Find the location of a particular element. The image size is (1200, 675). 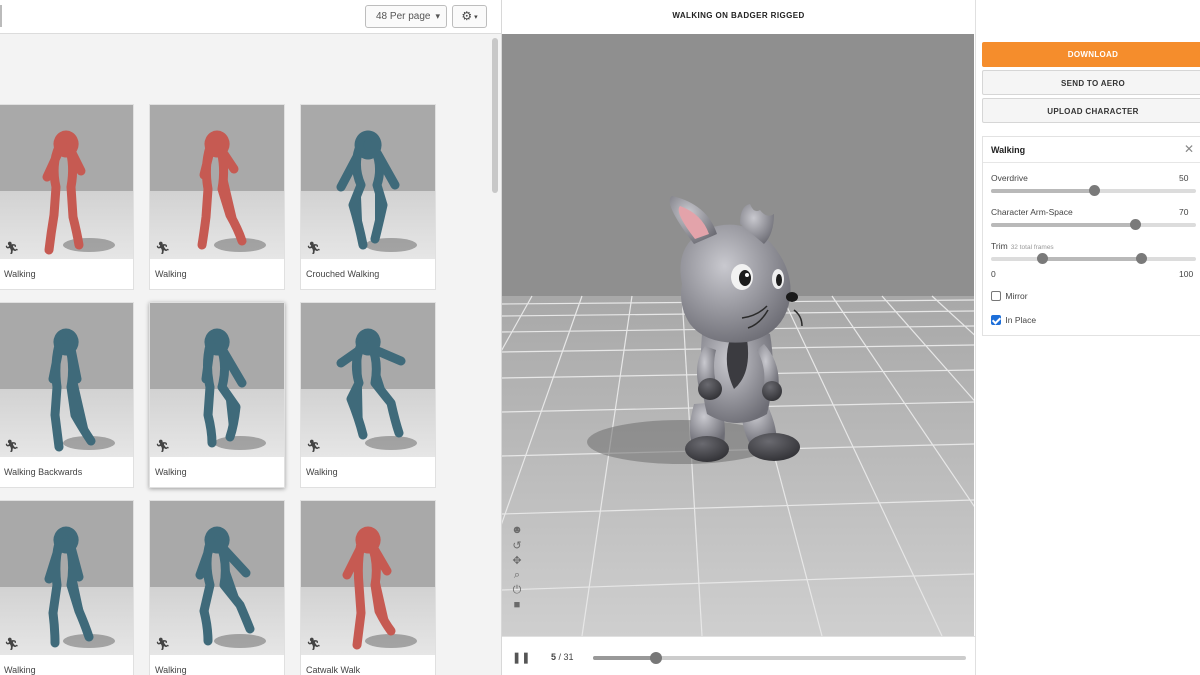

gear-icon: ⚙ is located at coordinates (467, 16).